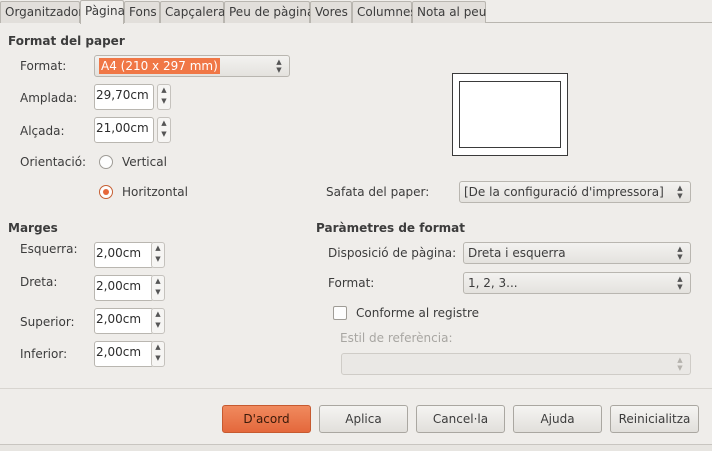 This screenshot has width=712, height=451. I want to click on margin-left-label: Esquerra:, so click(49, 249).